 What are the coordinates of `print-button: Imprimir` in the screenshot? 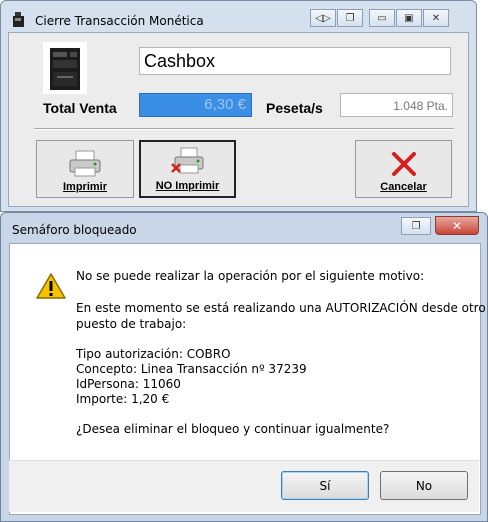 It's located at (85, 169).